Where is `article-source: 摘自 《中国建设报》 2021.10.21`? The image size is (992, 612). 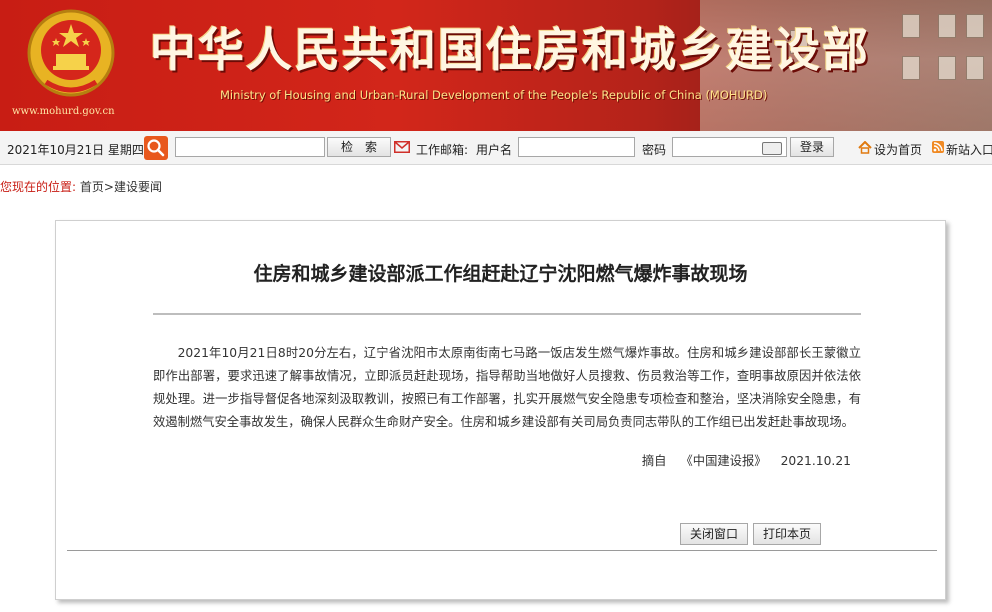
article-source: 摘自 《中国建设报》 2021.10.21 is located at coordinates (739, 460).